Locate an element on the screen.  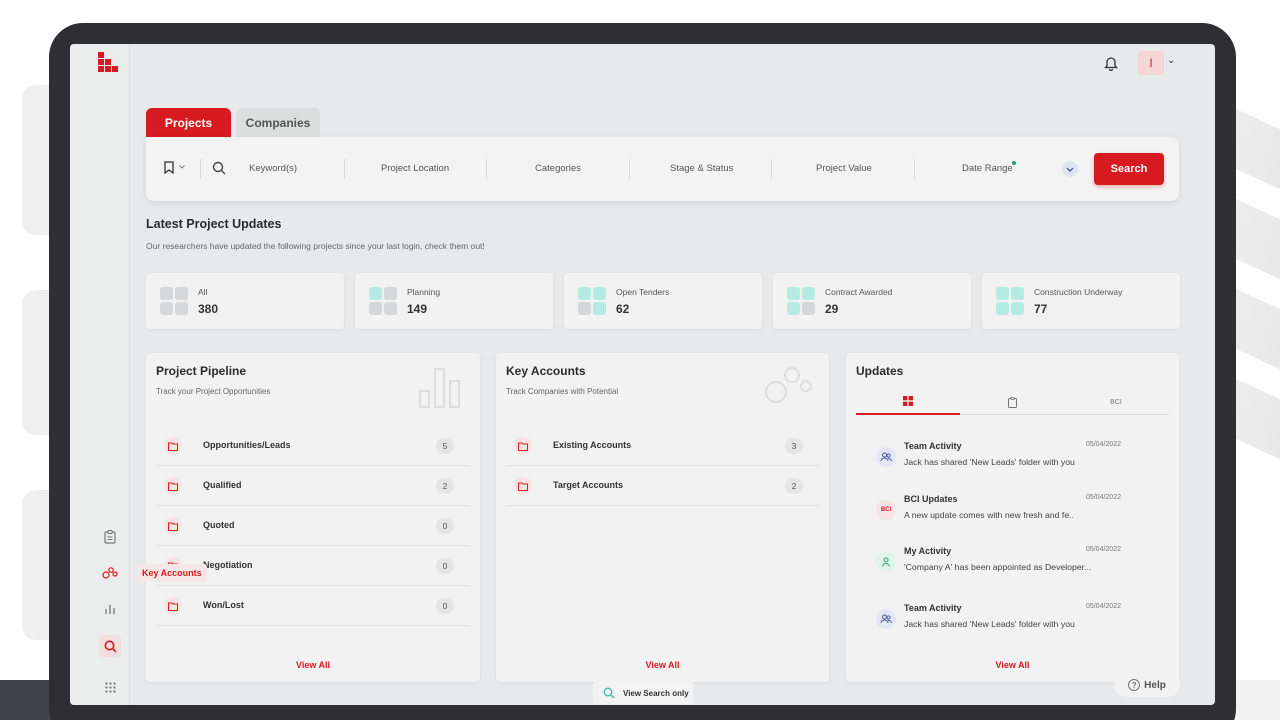
search-button: Search is located at coordinates (1129, 169).